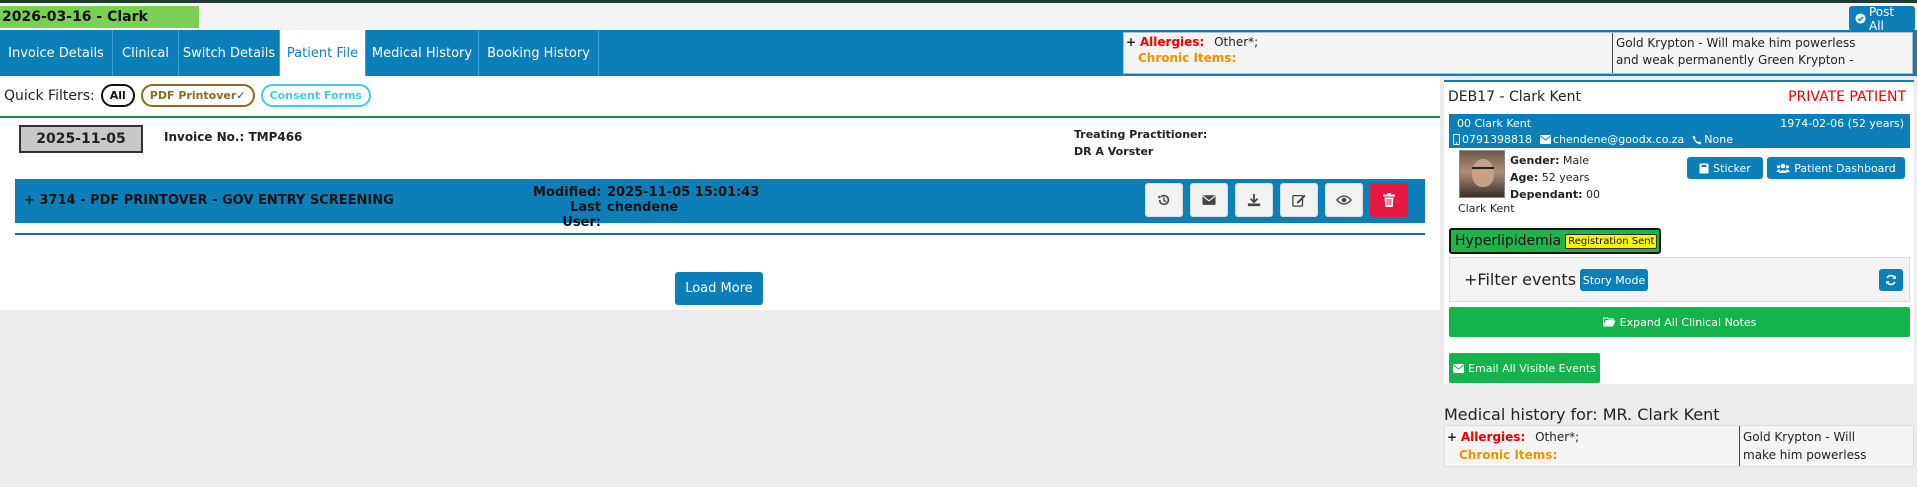  What do you see at coordinates (1704, 168) in the screenshot?
I see `book-icon` at bounding box center [1704, 168].